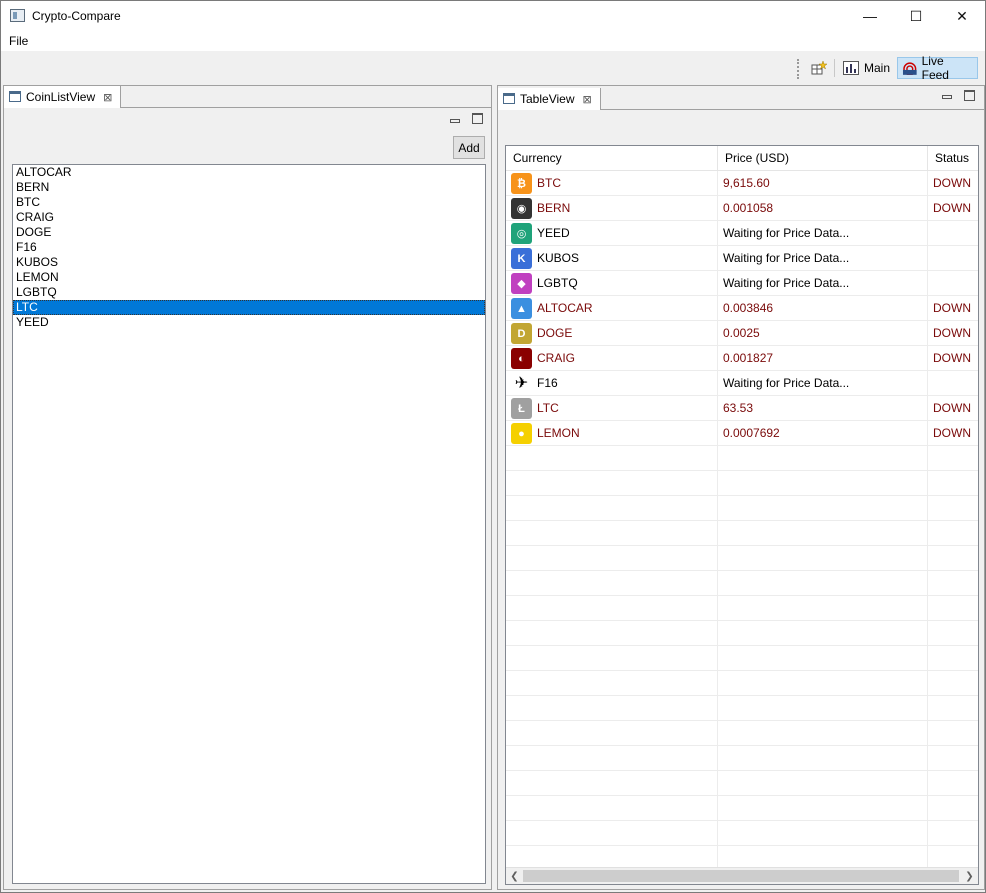 The image size is (986, 893). Describe the element at coordinates (565, 308) in the screenshot. I see `currency-label: ALTOCAR` at that location.